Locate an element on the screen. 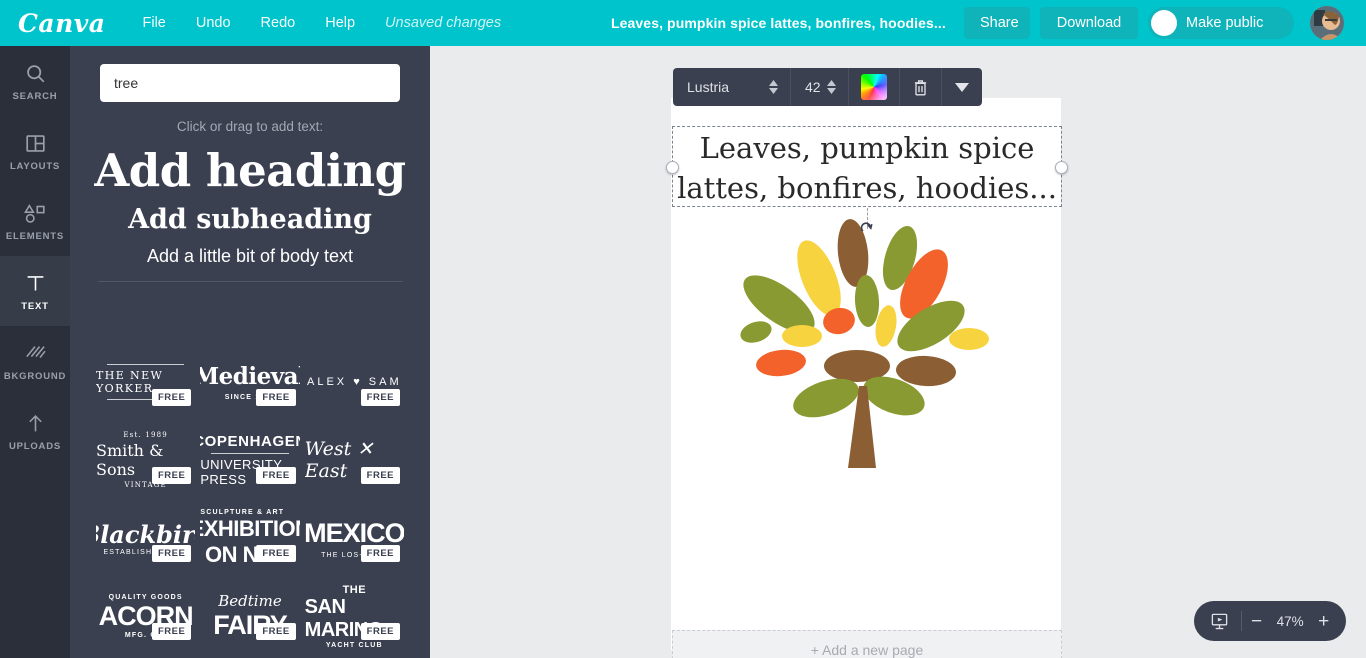 This screenshot has height=658, width=1366. present-icon is located at coordinates (1219, 621).